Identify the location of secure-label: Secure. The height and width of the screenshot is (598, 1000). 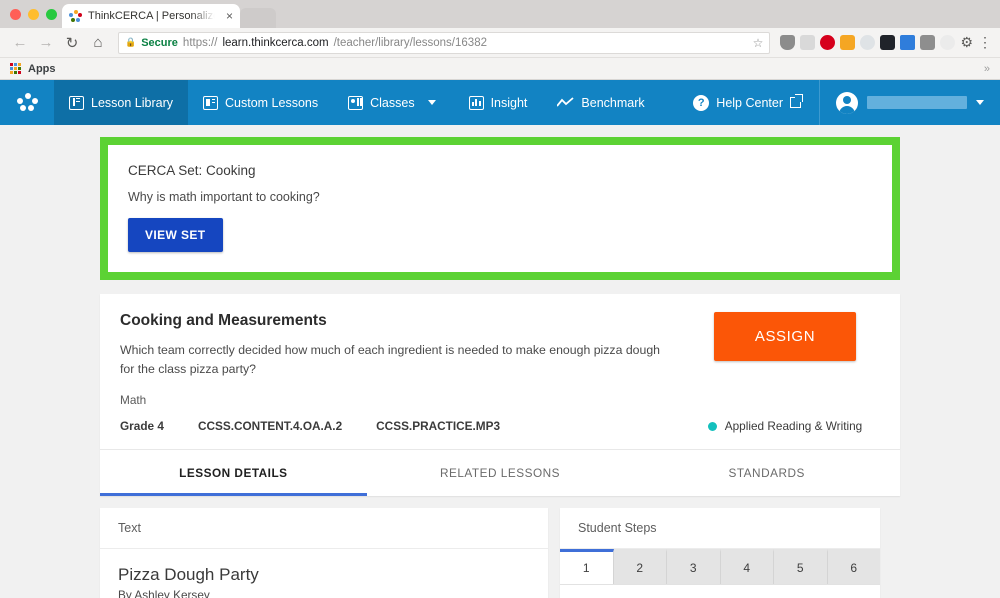
(159, 42).